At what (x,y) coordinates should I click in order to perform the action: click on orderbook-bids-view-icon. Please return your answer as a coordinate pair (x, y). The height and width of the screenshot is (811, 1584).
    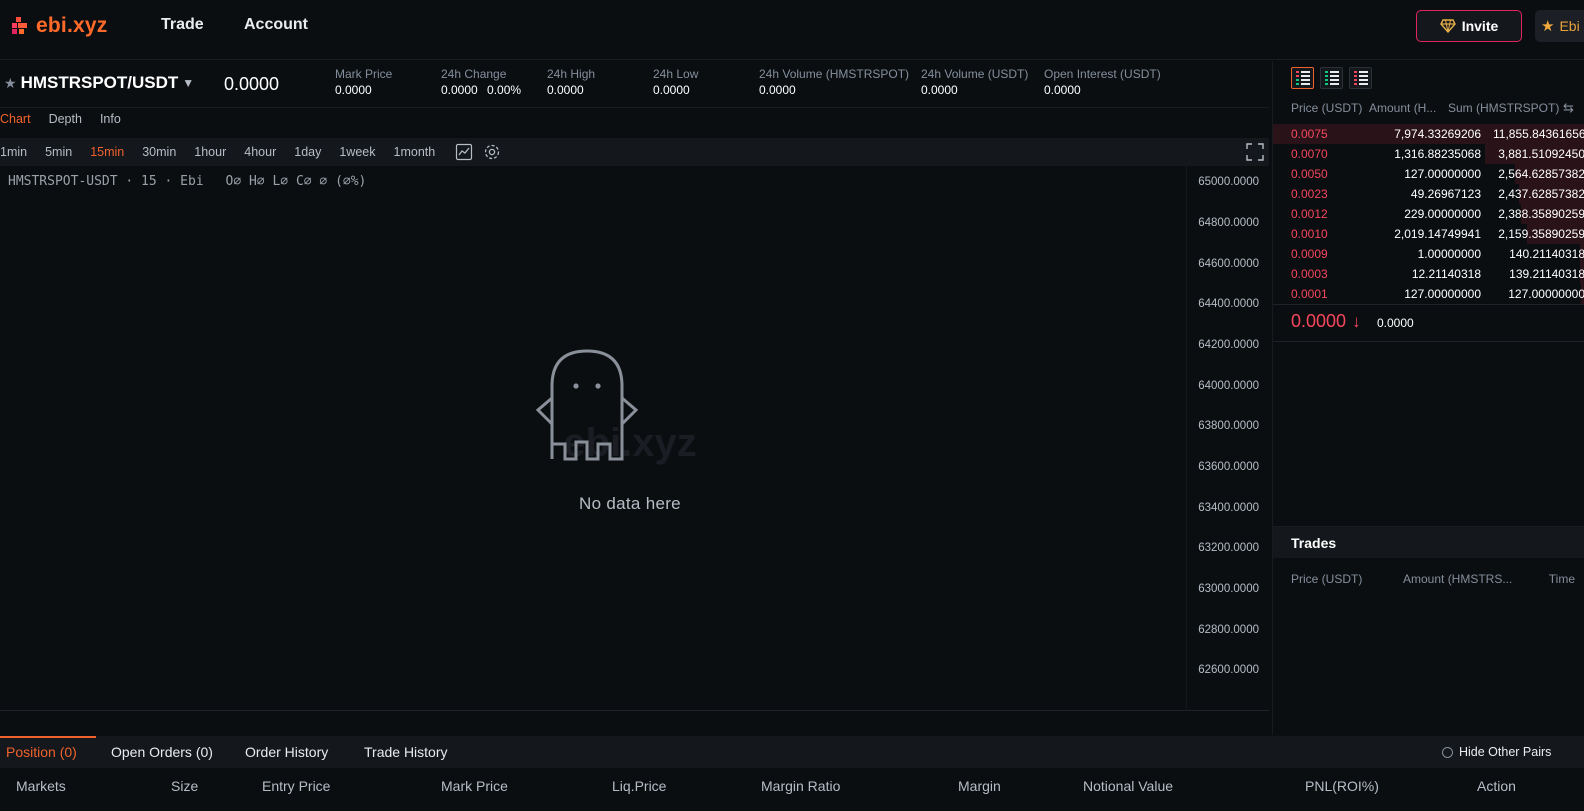
    Looking at the image, I should click on (1331, 78).